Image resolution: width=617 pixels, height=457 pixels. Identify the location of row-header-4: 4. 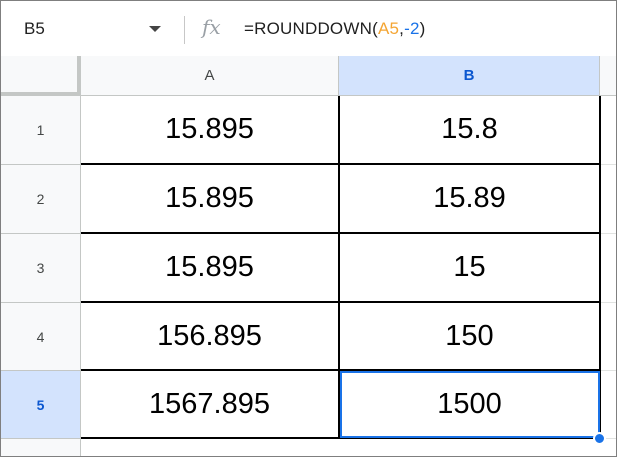
(41, 337).